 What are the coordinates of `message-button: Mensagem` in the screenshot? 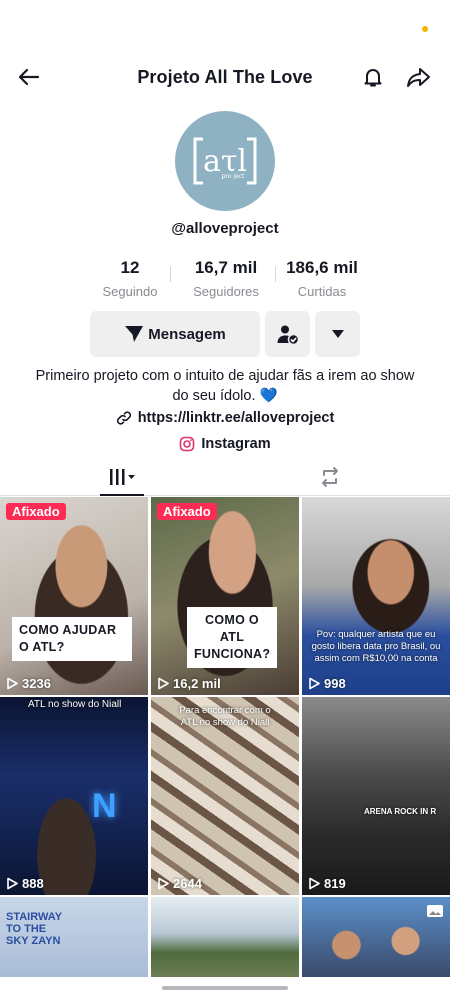 It's located at (175, 334).